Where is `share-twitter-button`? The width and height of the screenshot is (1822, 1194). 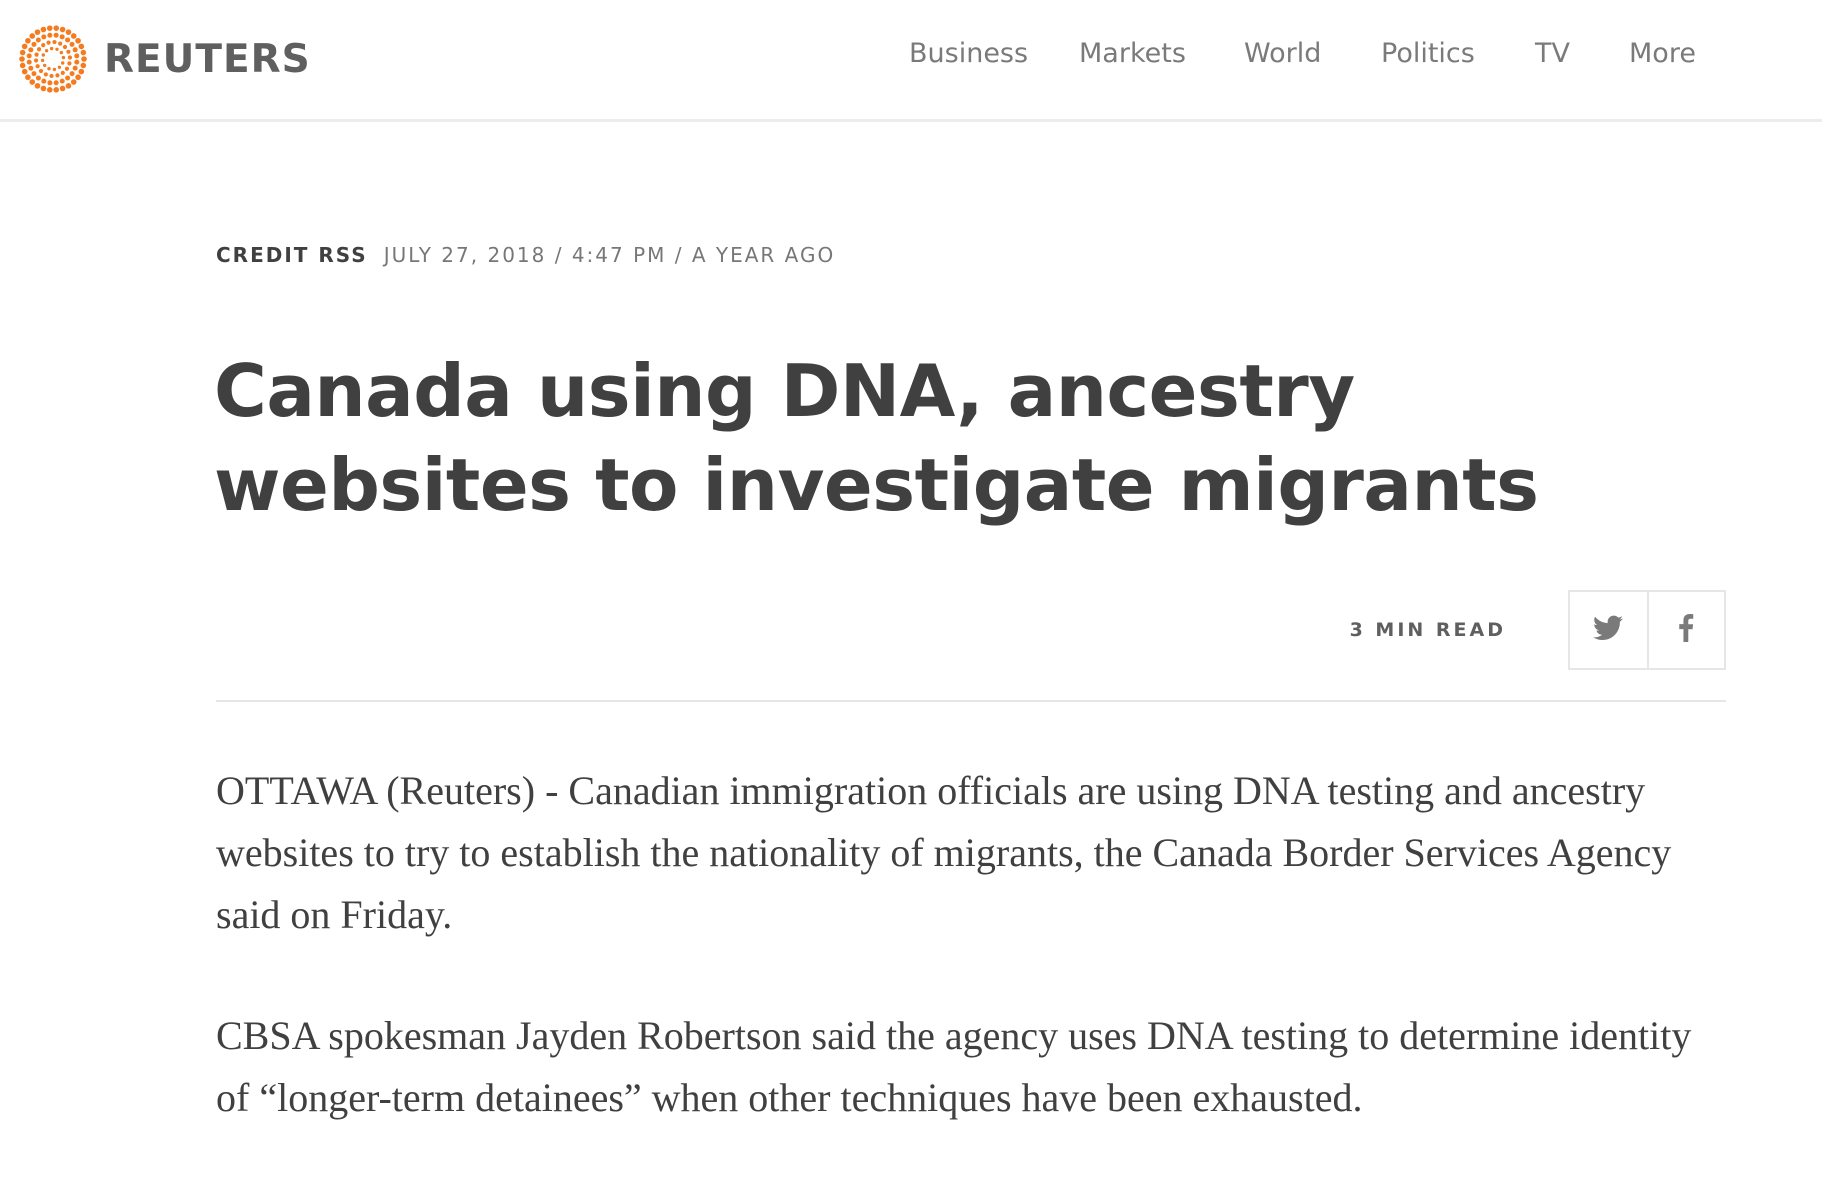 share-twitter-button is located at coordinates (1608, 630).